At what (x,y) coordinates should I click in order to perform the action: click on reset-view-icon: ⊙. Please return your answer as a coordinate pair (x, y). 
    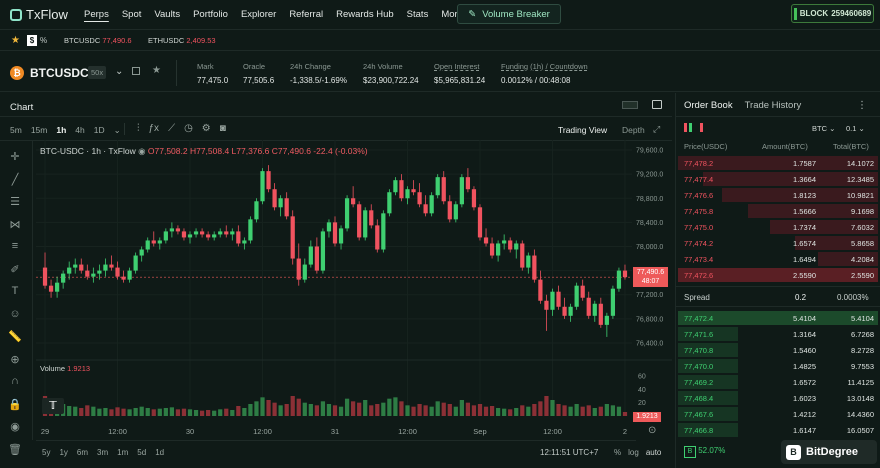
    Looking at the image, I should click on (652, 430).